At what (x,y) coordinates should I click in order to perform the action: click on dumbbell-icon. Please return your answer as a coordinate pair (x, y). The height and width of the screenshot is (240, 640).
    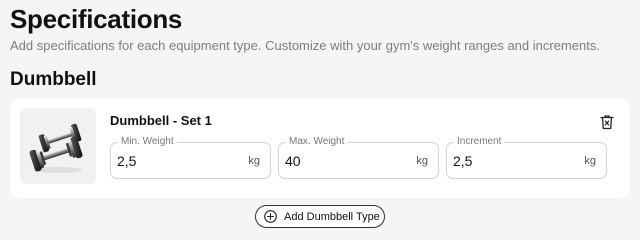
    Looking at the image, I should click on (56, 148).